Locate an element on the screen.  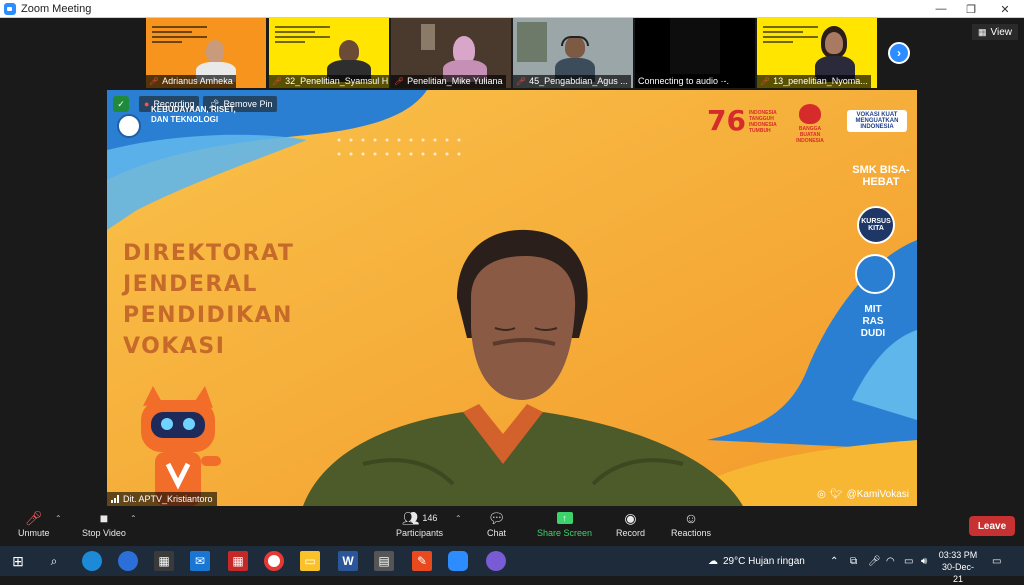
participant-thumbnail: Connecting to audio ·-. is located at coordinates (695, 53).